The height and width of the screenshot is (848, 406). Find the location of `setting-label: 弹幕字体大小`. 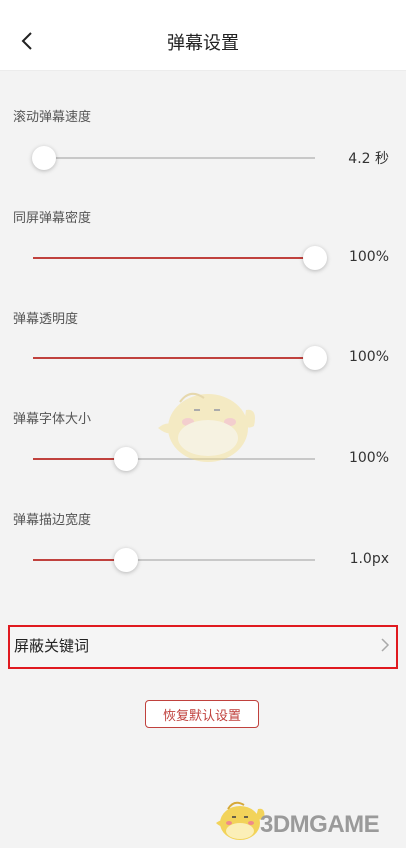

setting-label: 弹幕字体大小 is located at coordinates (52, 419).